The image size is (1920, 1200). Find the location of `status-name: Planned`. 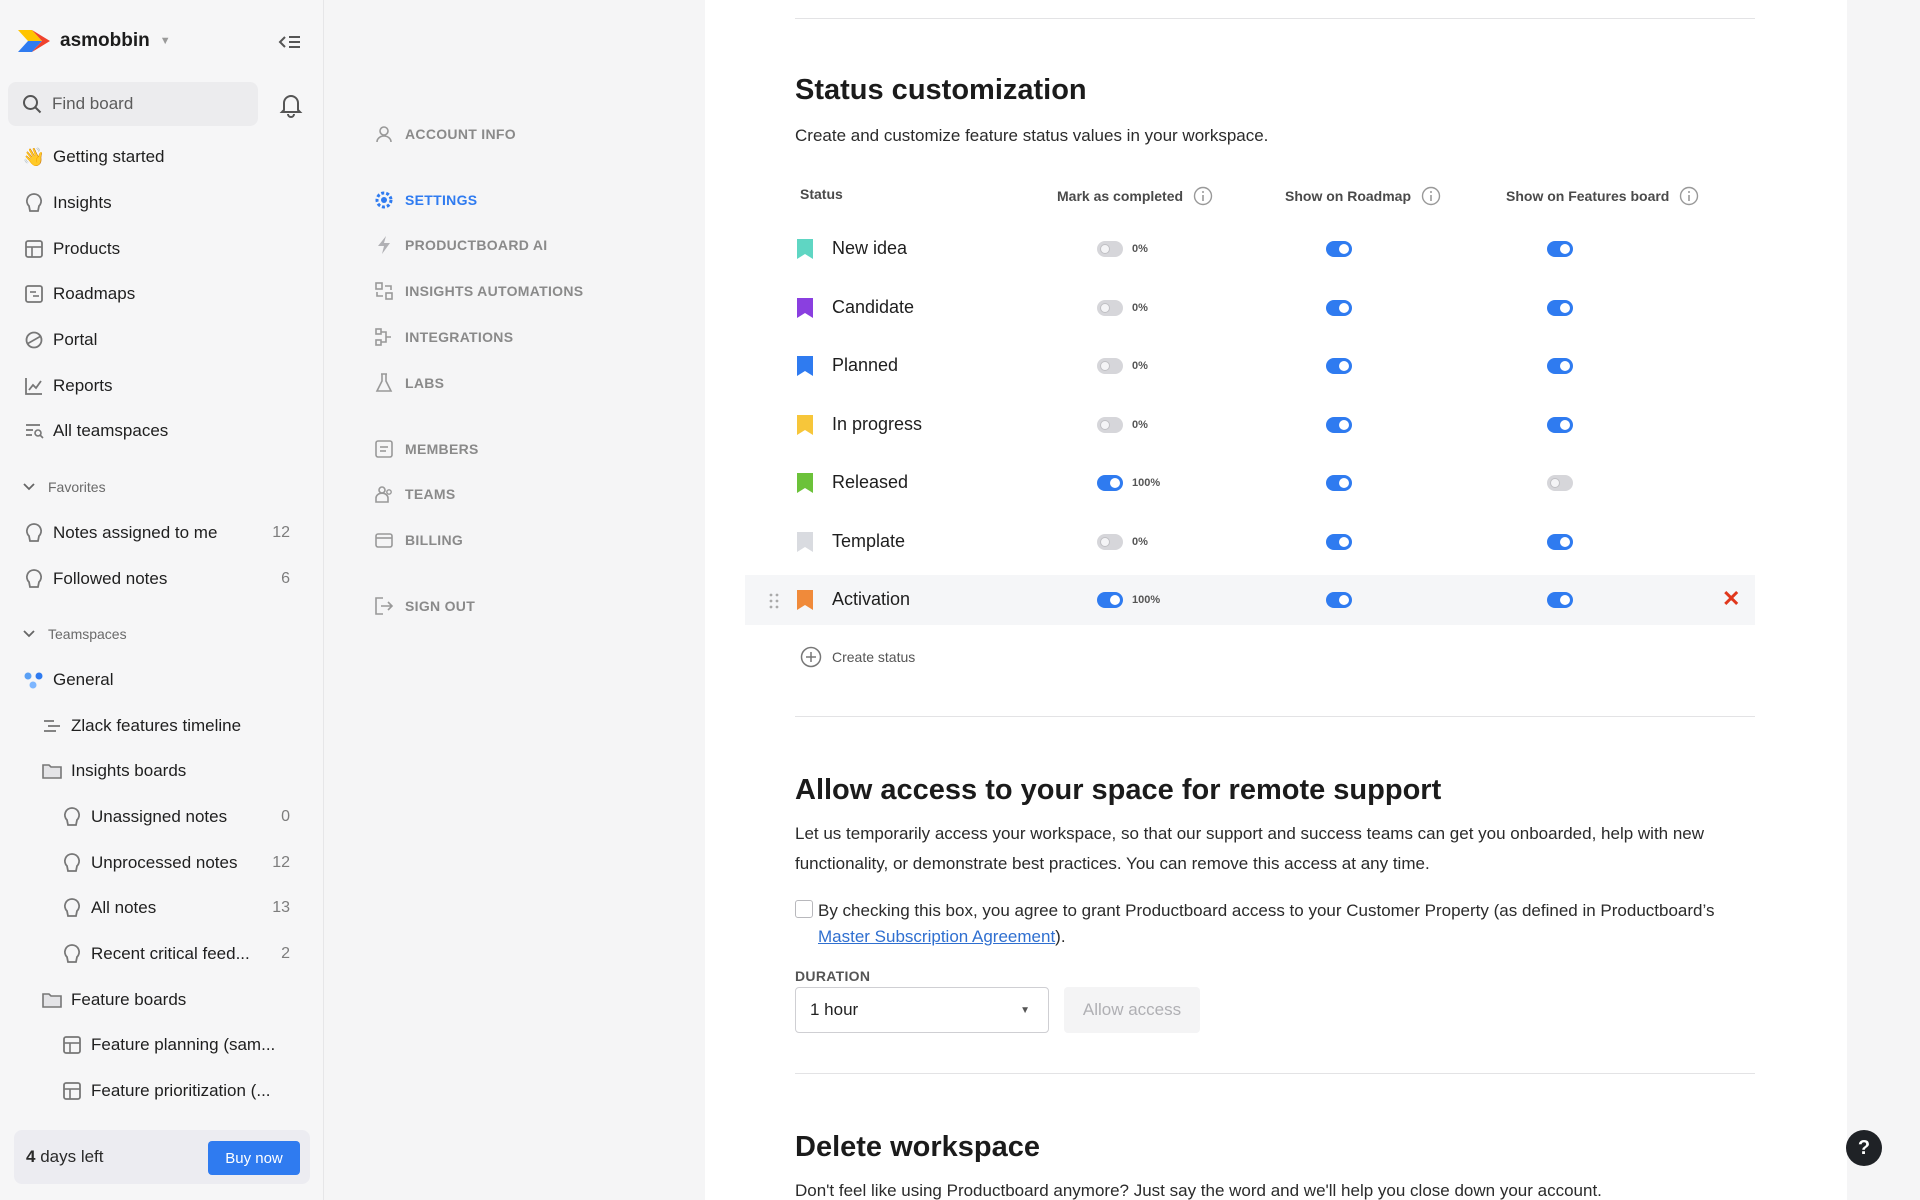

status-name: Planned is located at coordinates (865, 365).